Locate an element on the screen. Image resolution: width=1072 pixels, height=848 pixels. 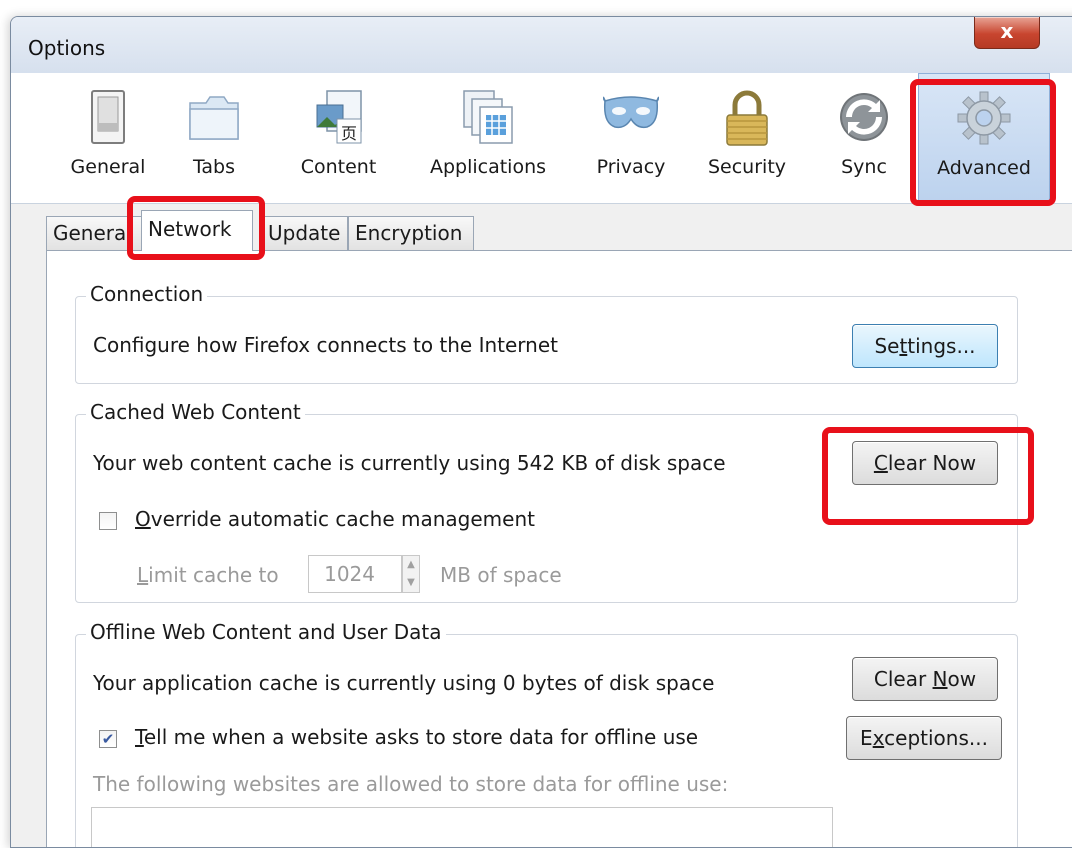
subtab-label: Update is located at coordinates (304, 233).